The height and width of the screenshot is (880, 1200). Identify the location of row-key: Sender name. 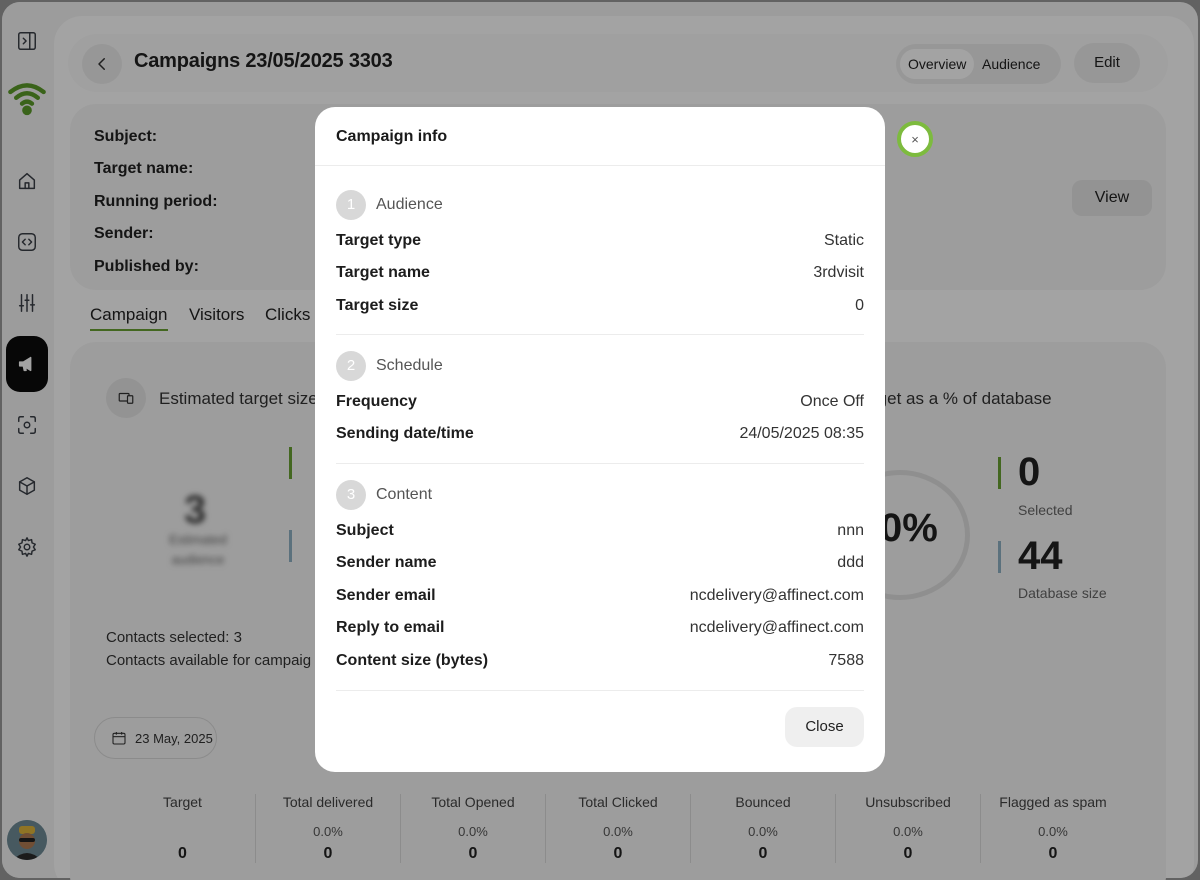
(386, 562).